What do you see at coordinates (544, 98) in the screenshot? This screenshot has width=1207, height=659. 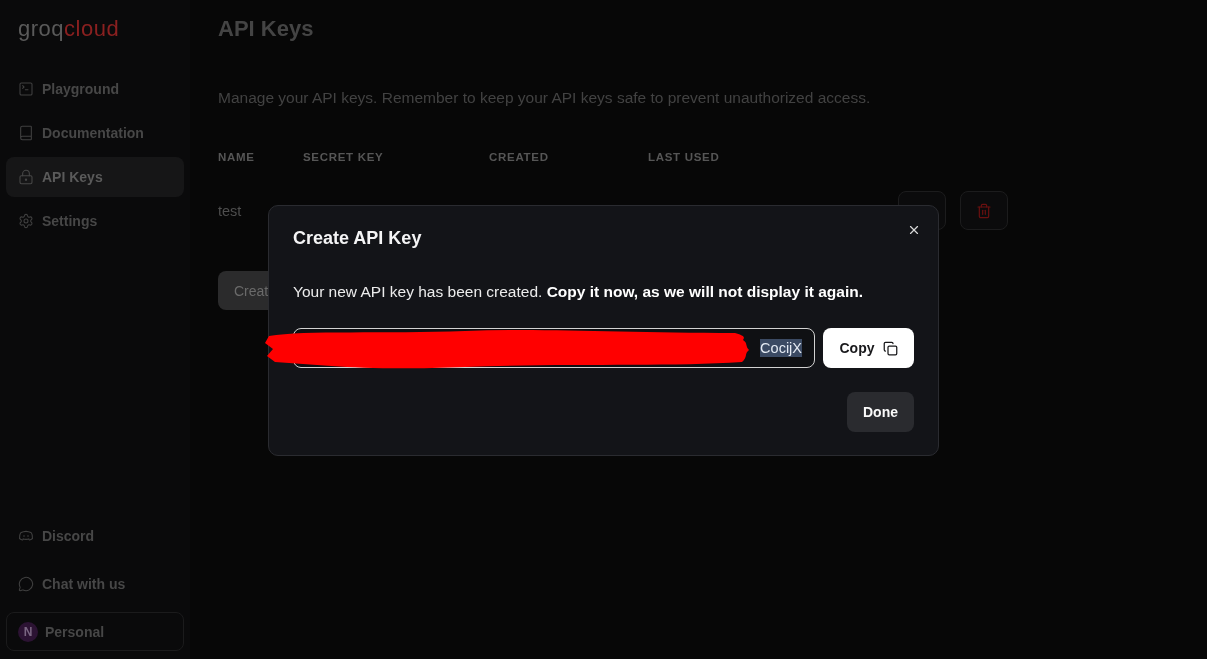 I see `page-description: Manage your API keys. Remember to keep your API keys safe to prevent unauthorized access.` at bounding box center [544, 98].